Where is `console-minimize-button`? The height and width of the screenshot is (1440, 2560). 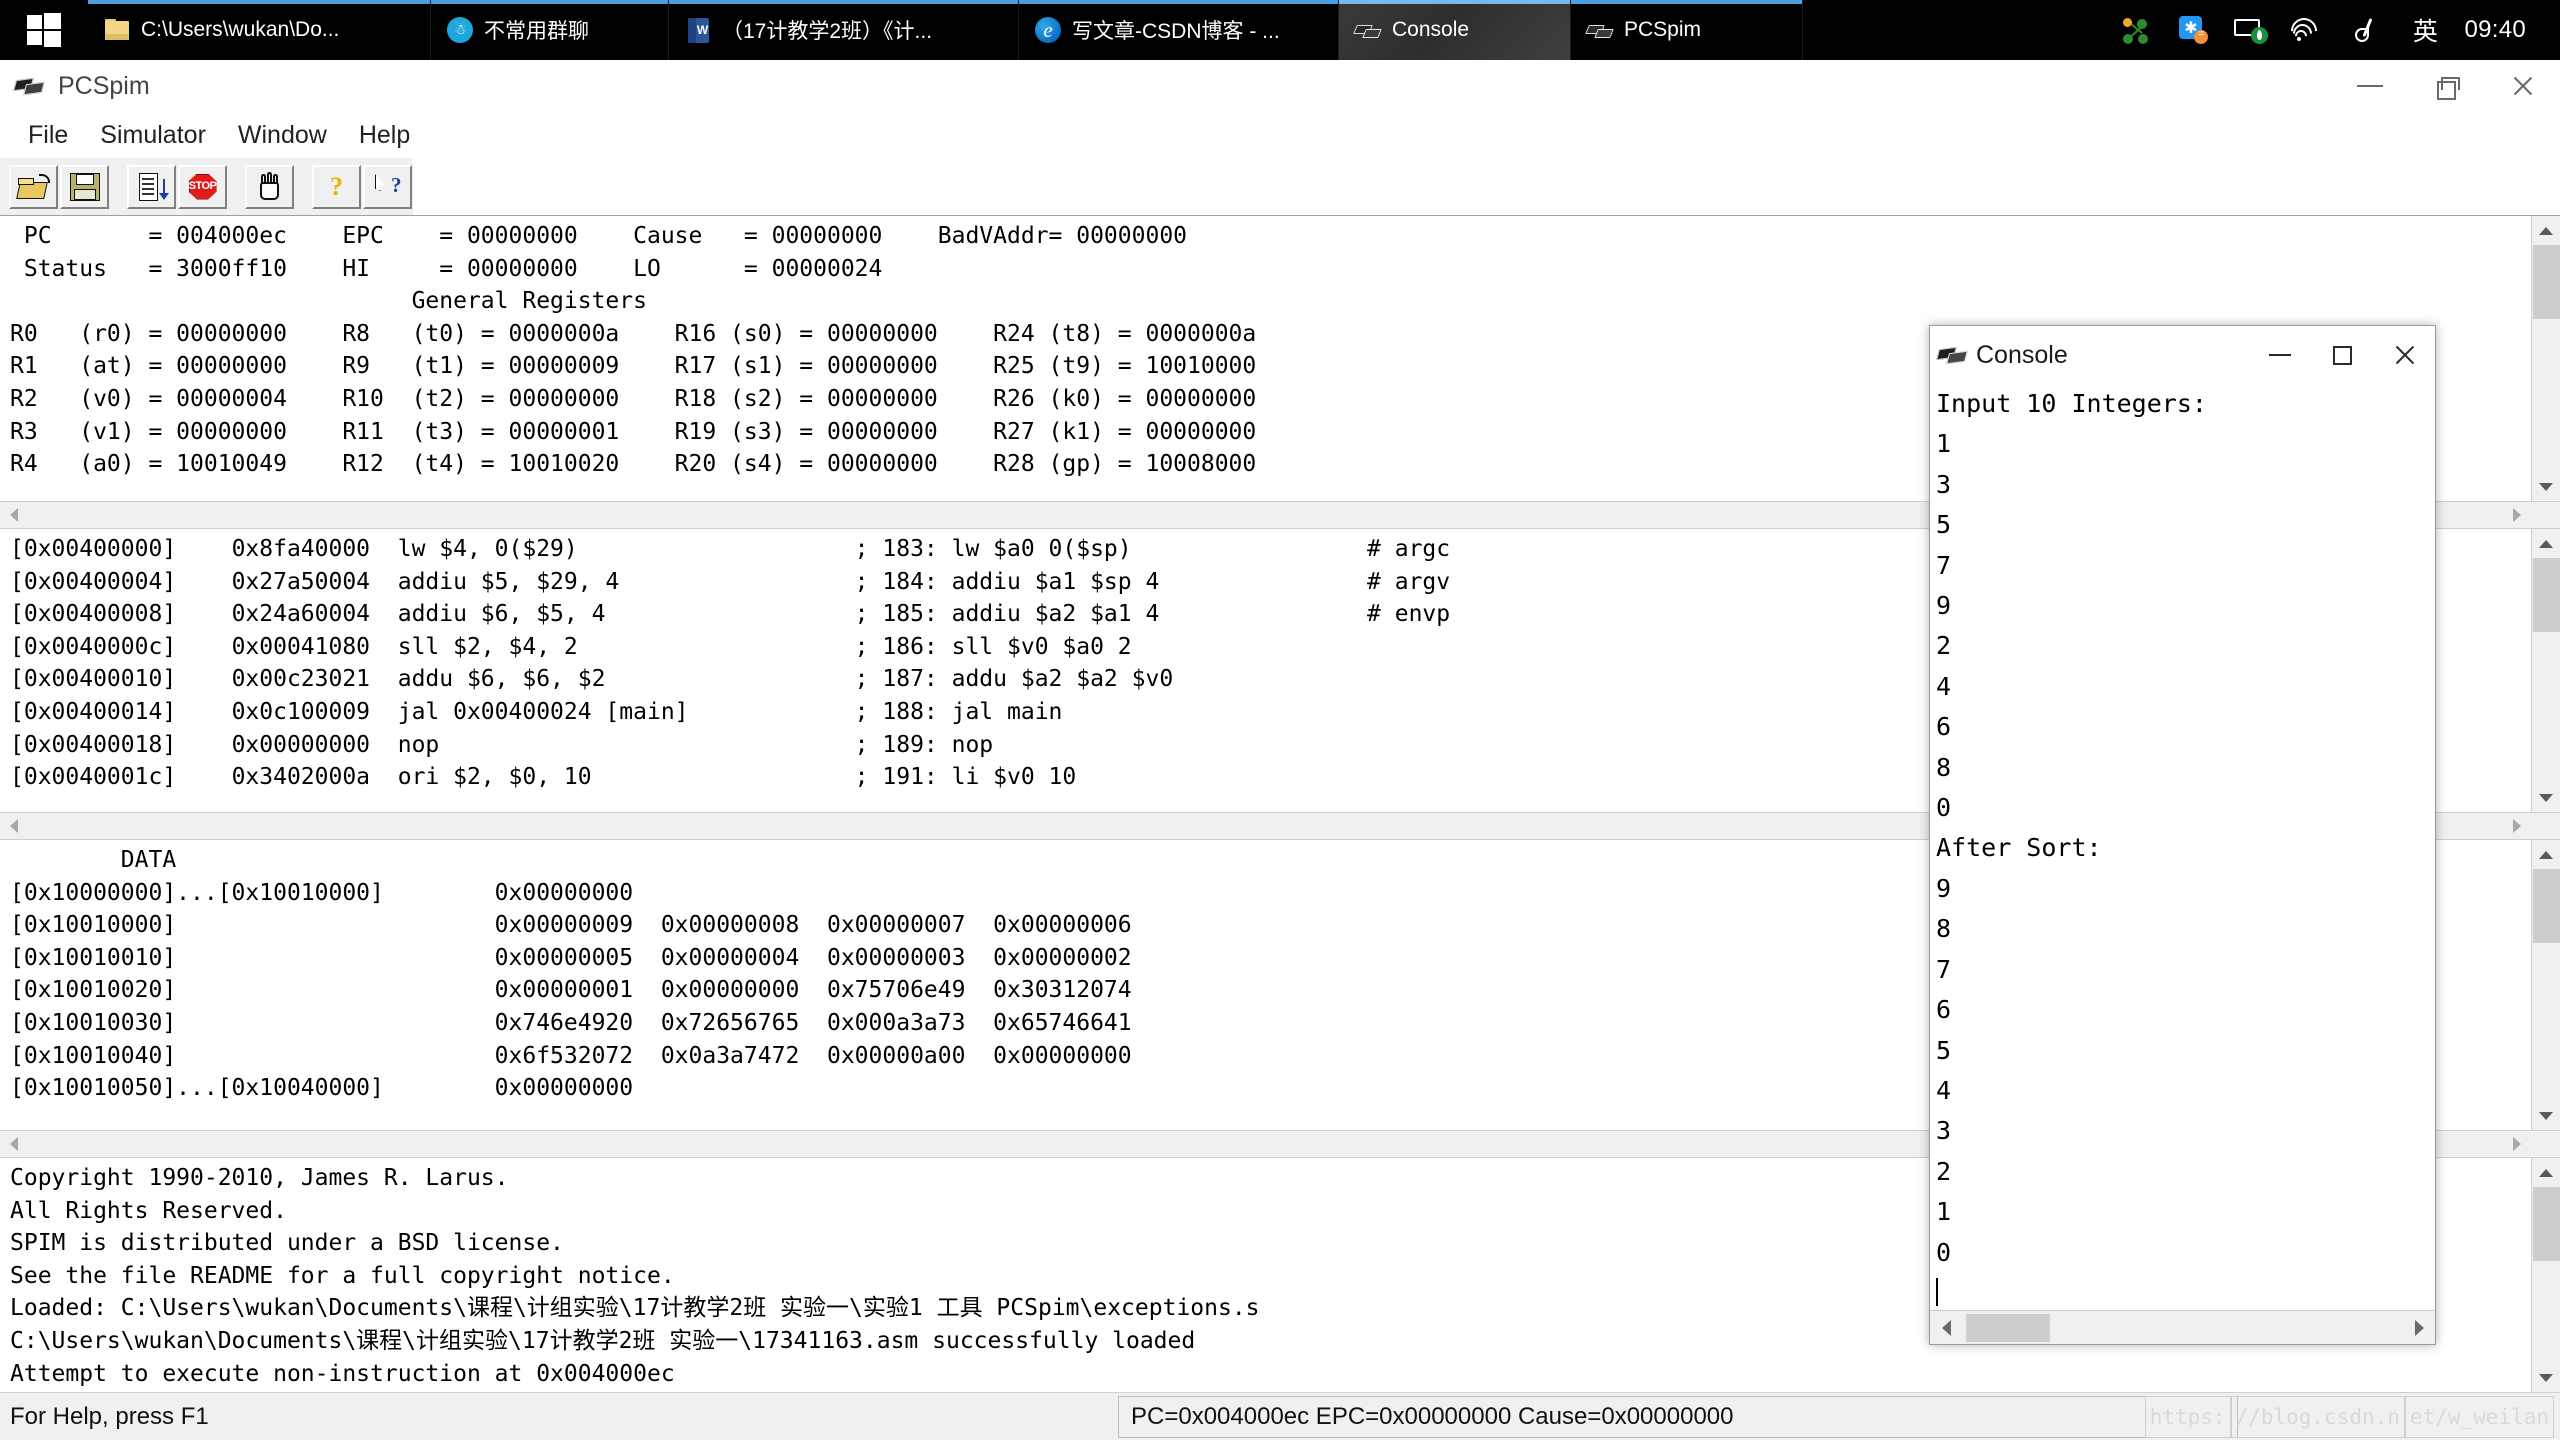 console-minimize-button is located at coordinates (2280, 355).